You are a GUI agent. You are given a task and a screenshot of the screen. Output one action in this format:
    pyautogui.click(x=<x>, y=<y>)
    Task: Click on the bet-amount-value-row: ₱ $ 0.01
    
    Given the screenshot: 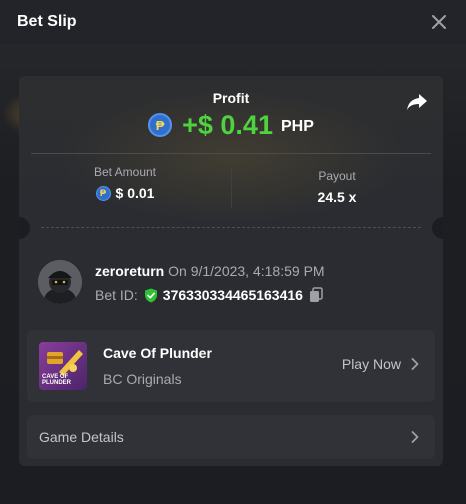 What is the action you would take?
    pyautogui.click(x=125, y=193)
    